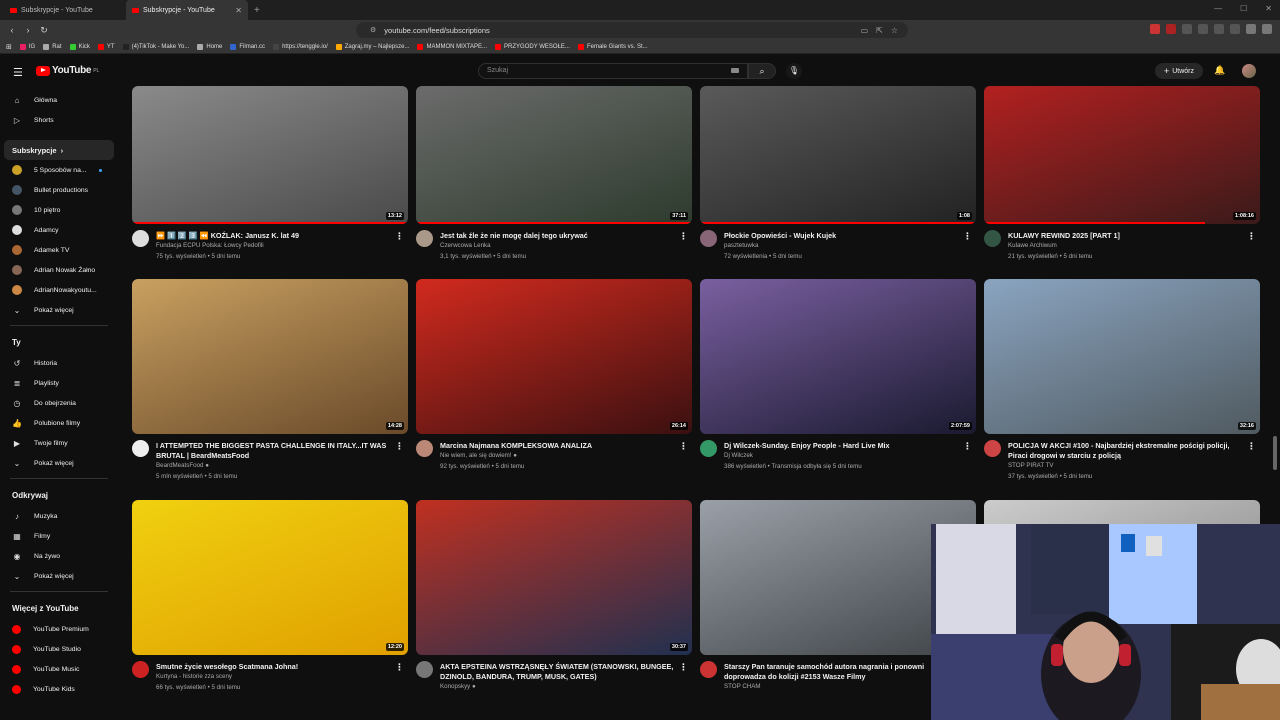  I want to click on video-thumbnail: 26:14, so click(554, 356).